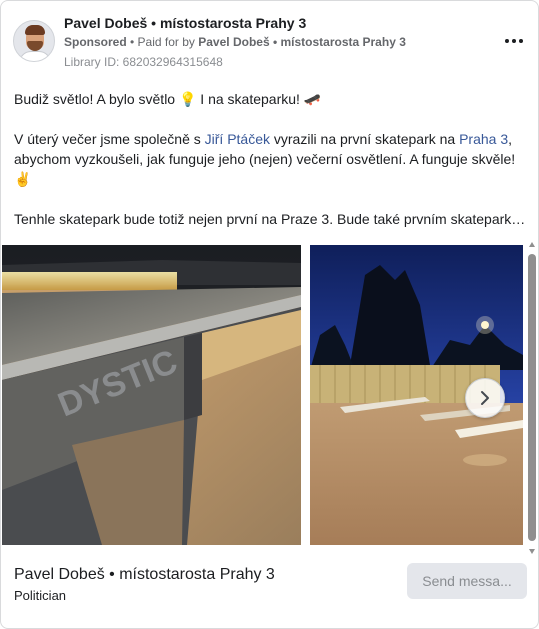  I want to click on victory-emoji: ✌️, so click(23, 179).